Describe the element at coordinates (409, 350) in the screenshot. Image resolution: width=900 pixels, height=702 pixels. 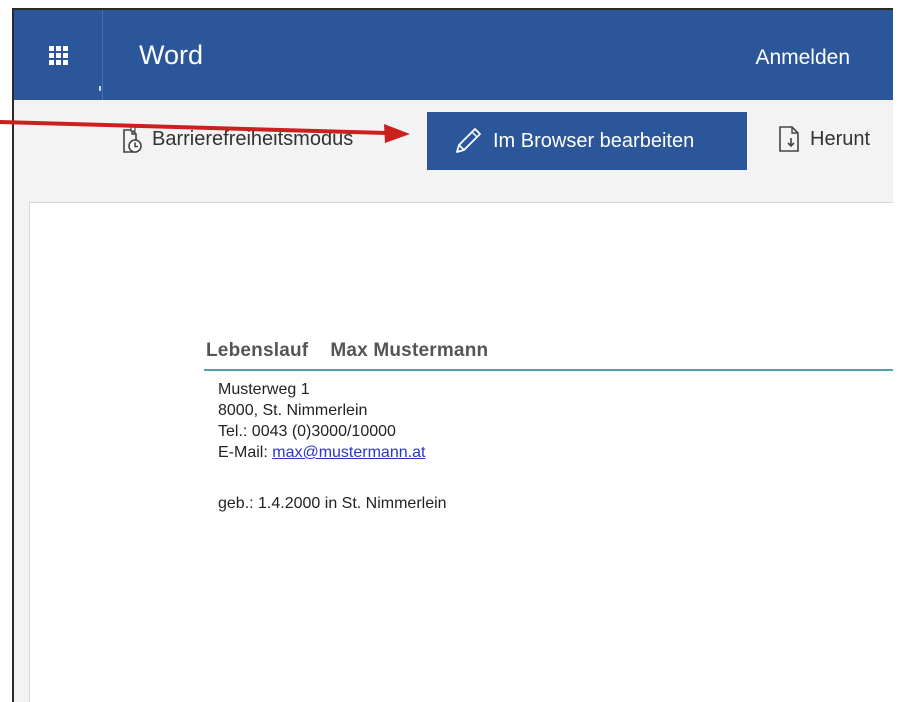
I see `heading-name: Max Mustermann` at that location.